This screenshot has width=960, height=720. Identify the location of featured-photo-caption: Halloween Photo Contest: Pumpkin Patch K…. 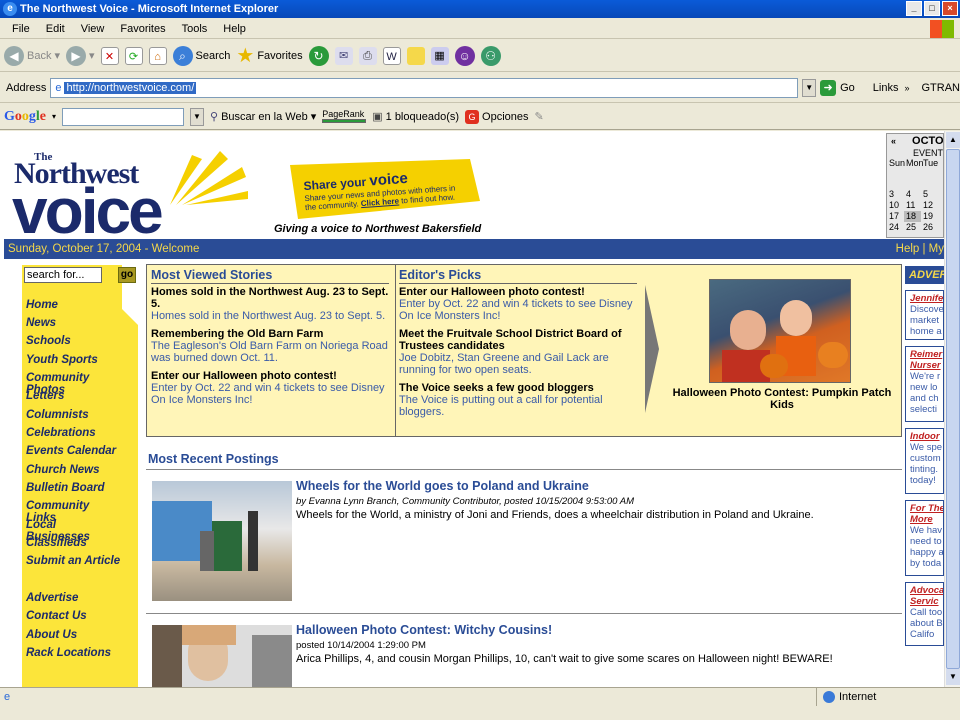
(782, 399).